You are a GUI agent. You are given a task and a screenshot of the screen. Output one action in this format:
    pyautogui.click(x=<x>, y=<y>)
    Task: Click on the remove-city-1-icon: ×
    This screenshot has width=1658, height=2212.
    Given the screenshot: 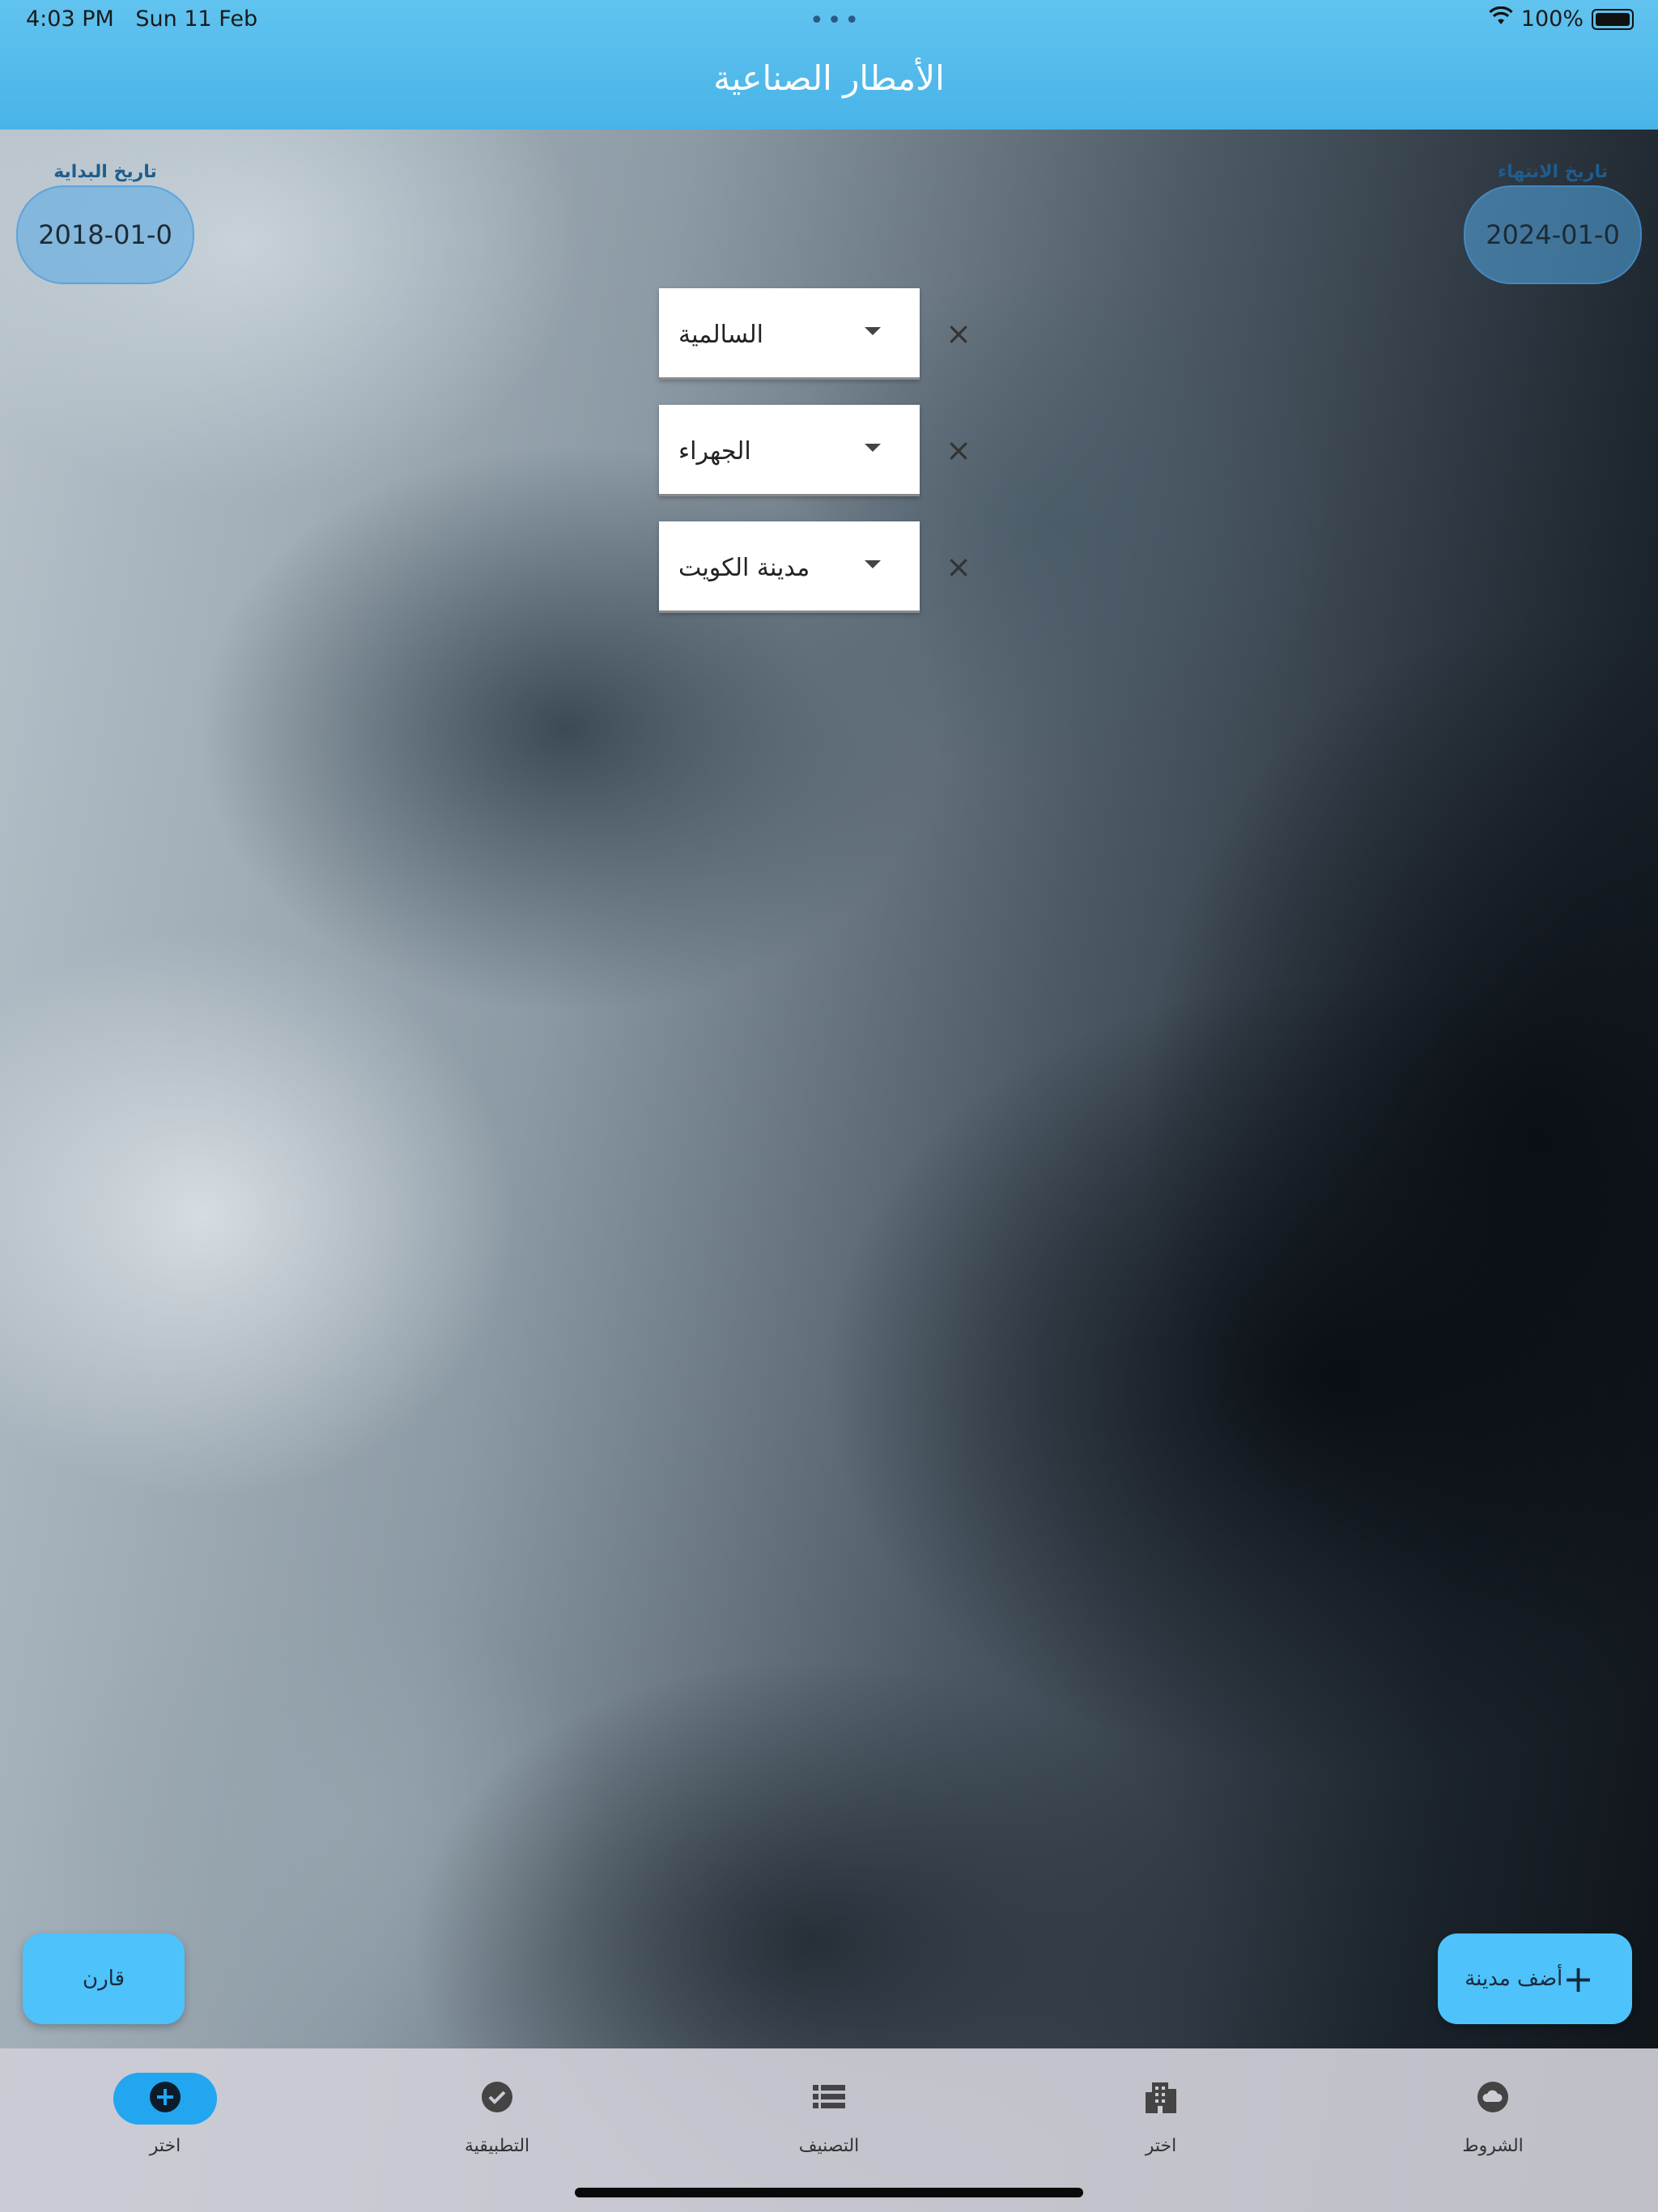 What is the action you would take?
    pyautogui.click(x=958, y=334)
    